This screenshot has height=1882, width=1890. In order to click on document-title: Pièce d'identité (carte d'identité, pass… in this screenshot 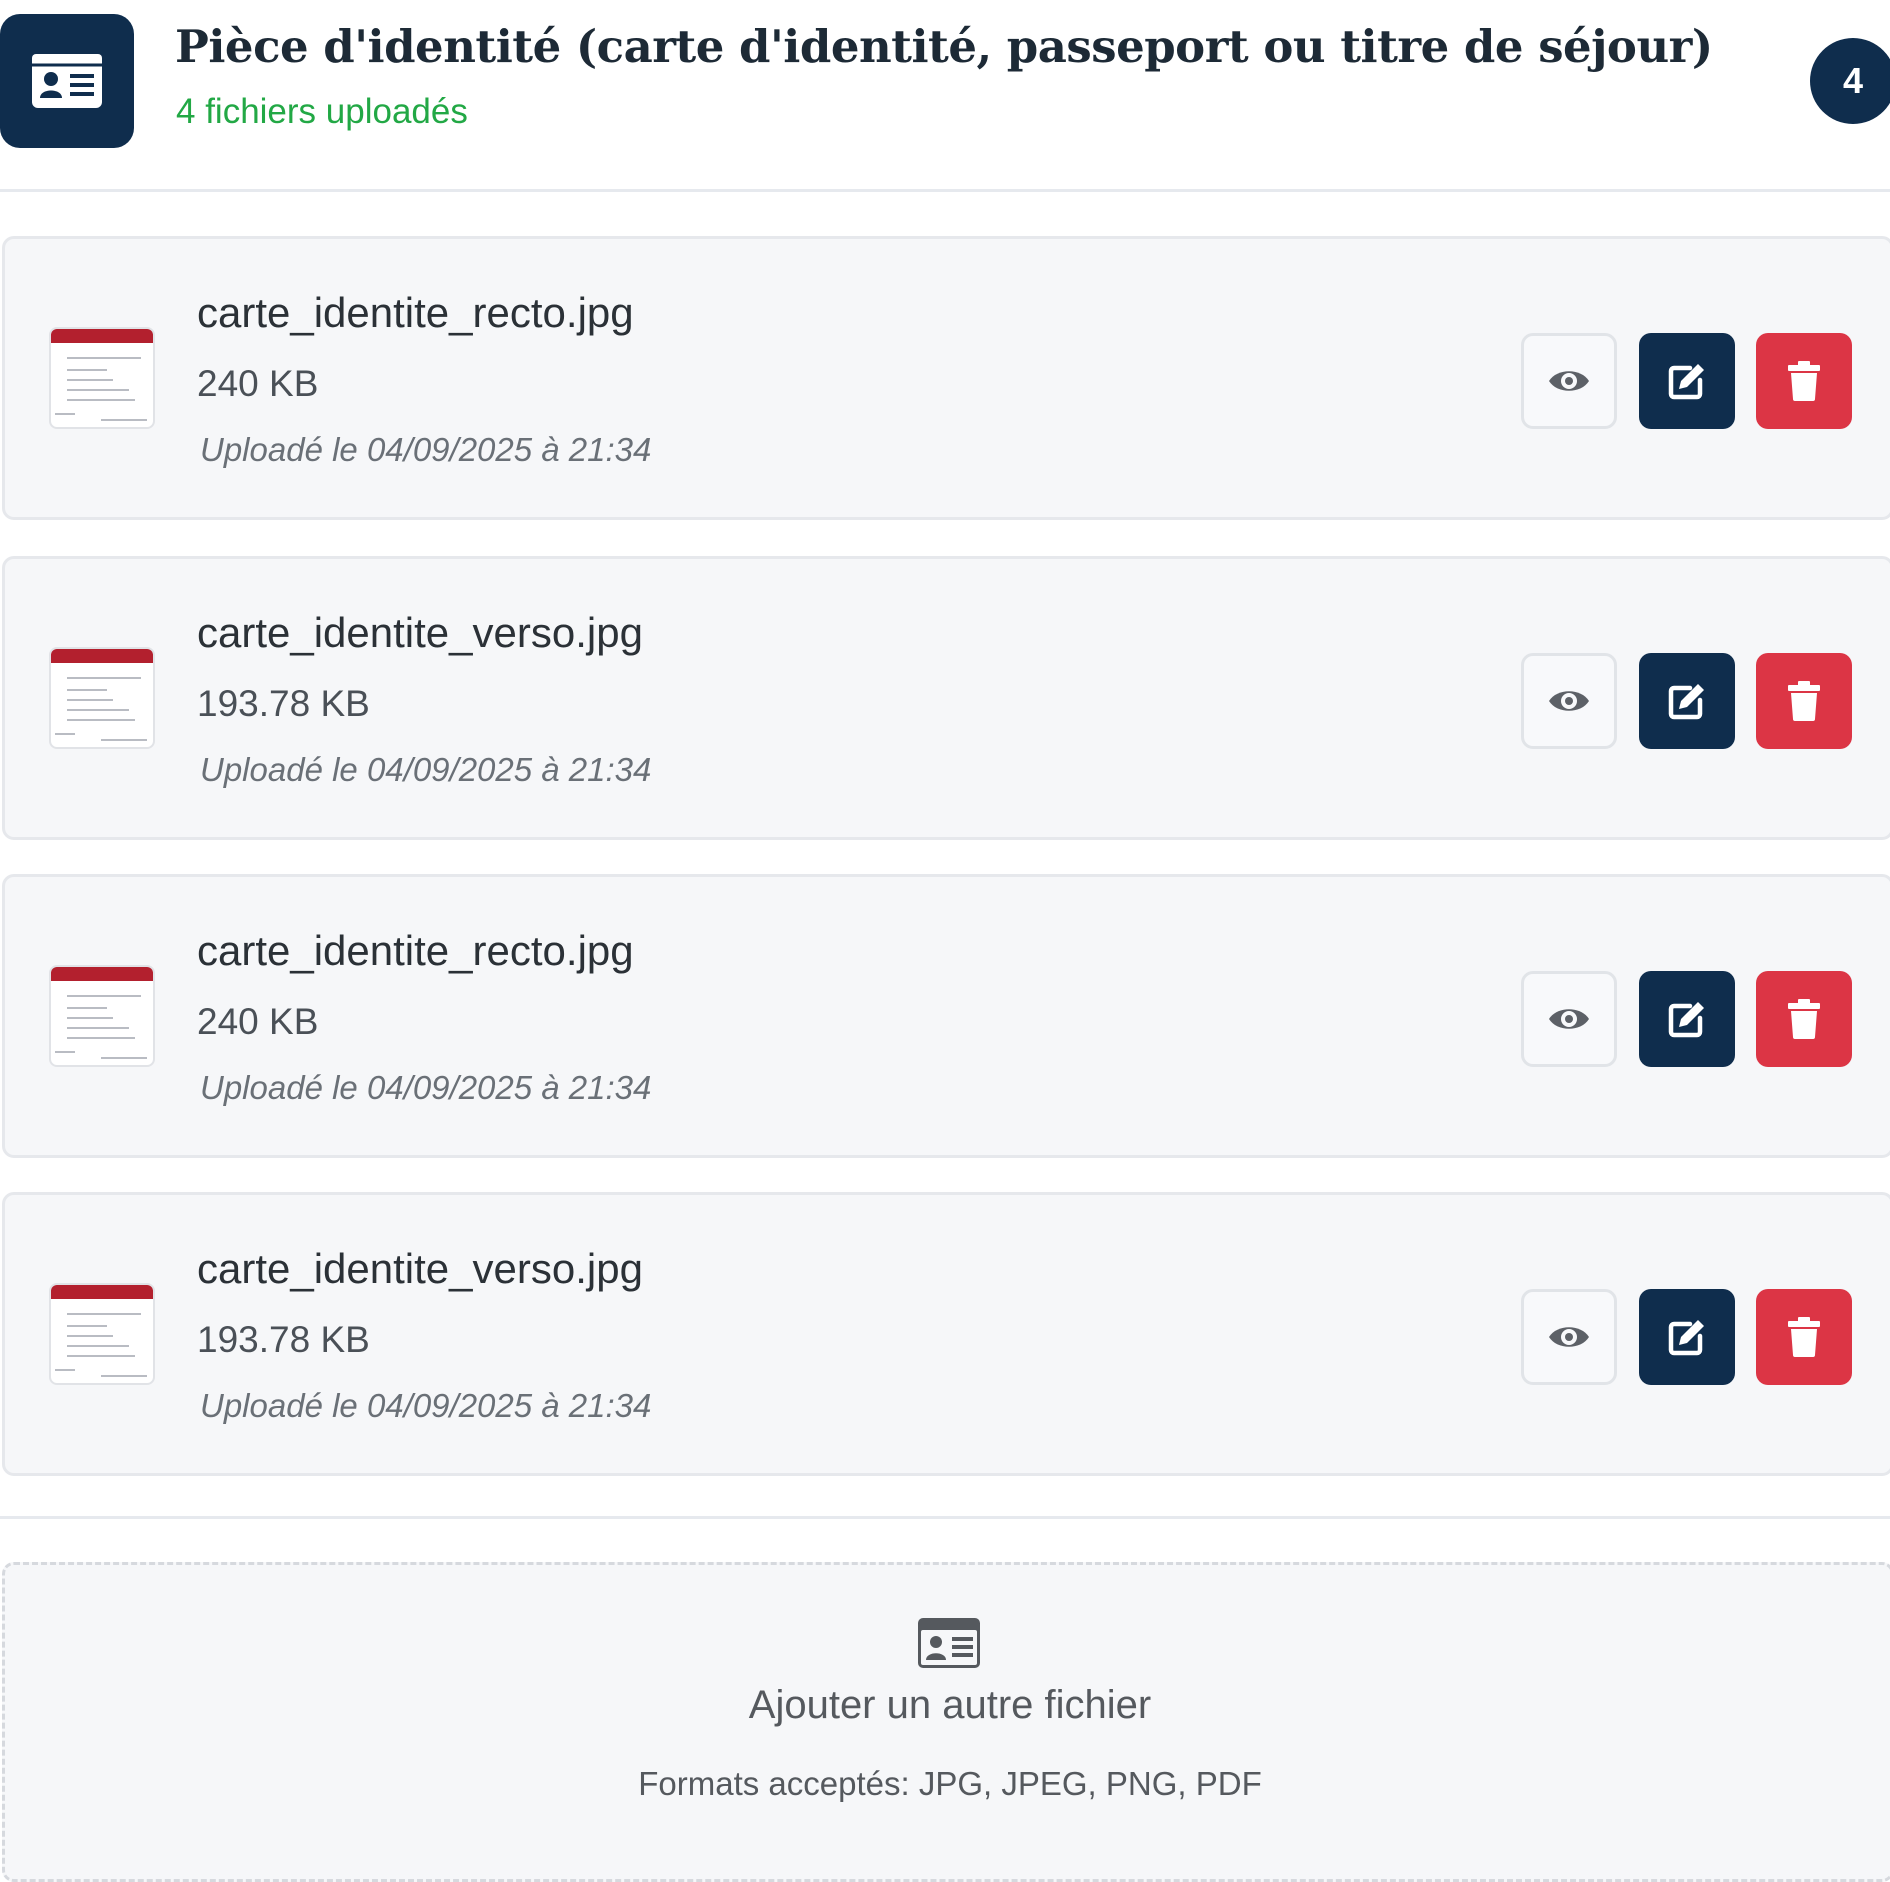, I will do `click(944, 46)`.